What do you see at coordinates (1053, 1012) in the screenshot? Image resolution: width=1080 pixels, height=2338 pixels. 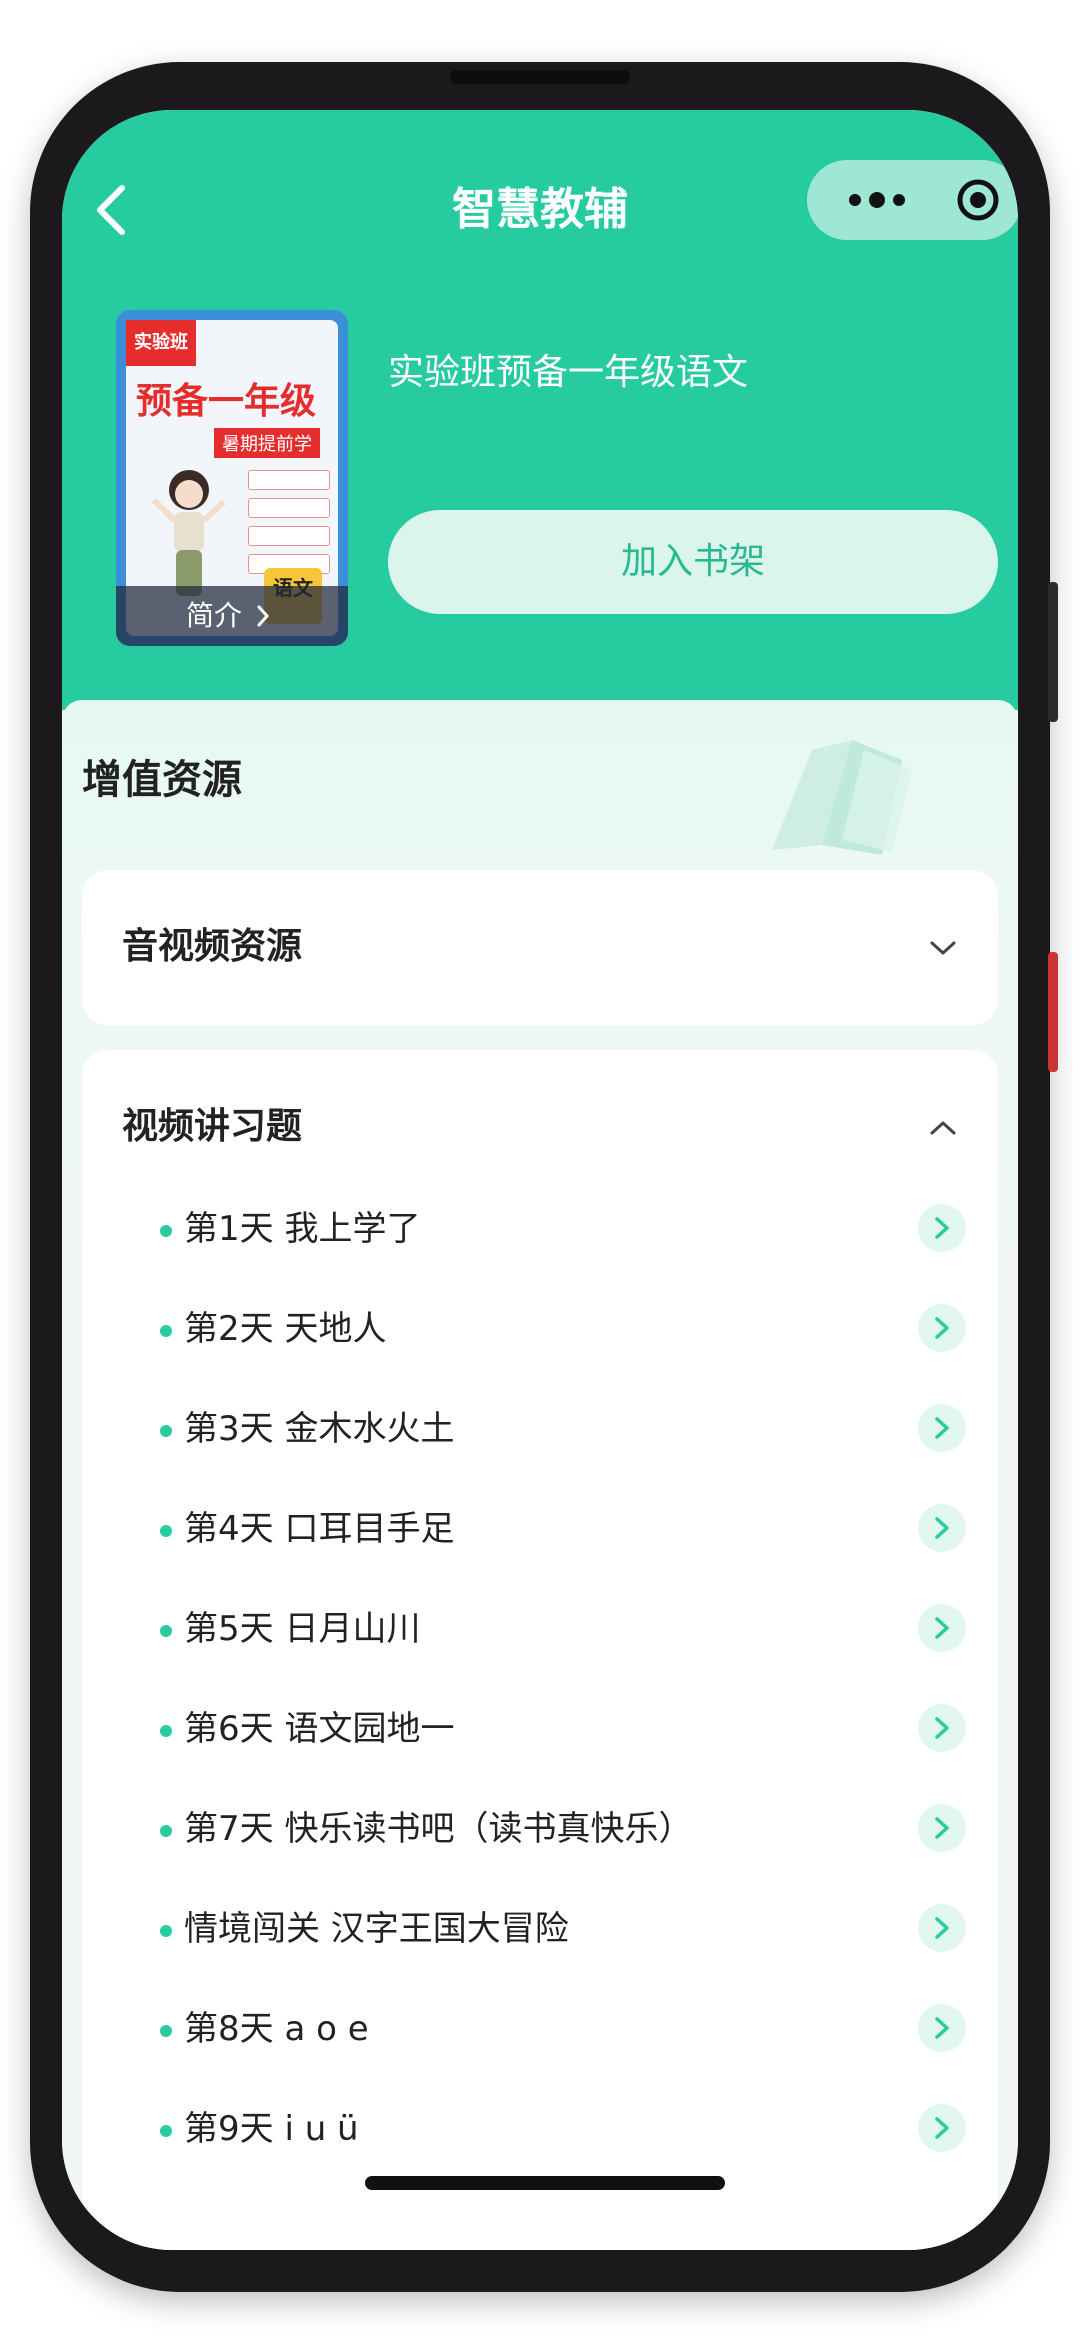 I see `side-button` at bounding box center [1053, 1012].